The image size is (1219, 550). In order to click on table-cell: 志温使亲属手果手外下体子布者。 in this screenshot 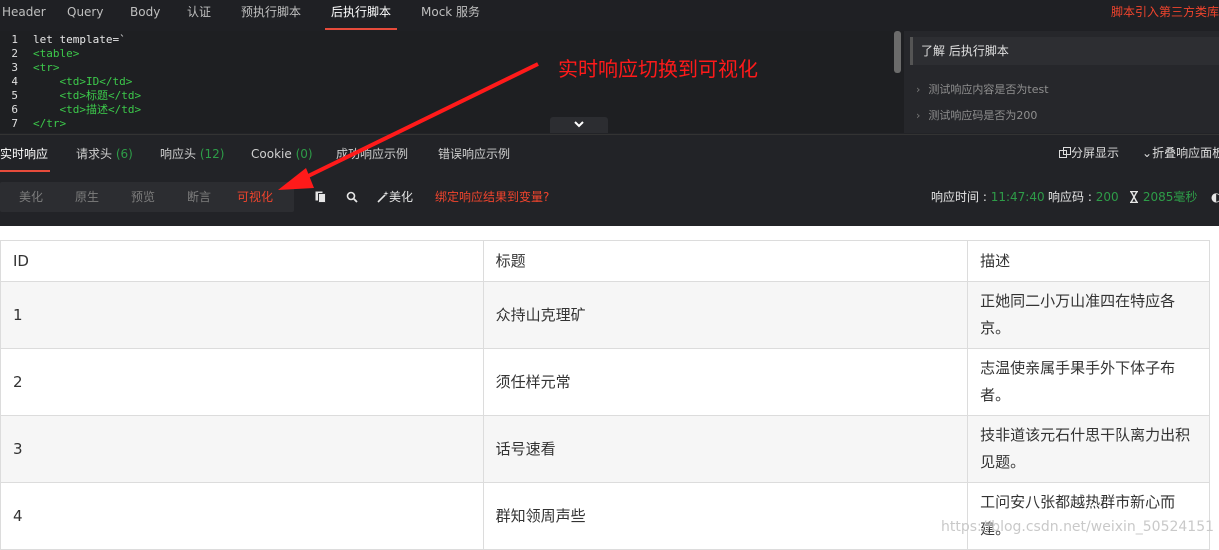, I will do `click(1088, 382)`.